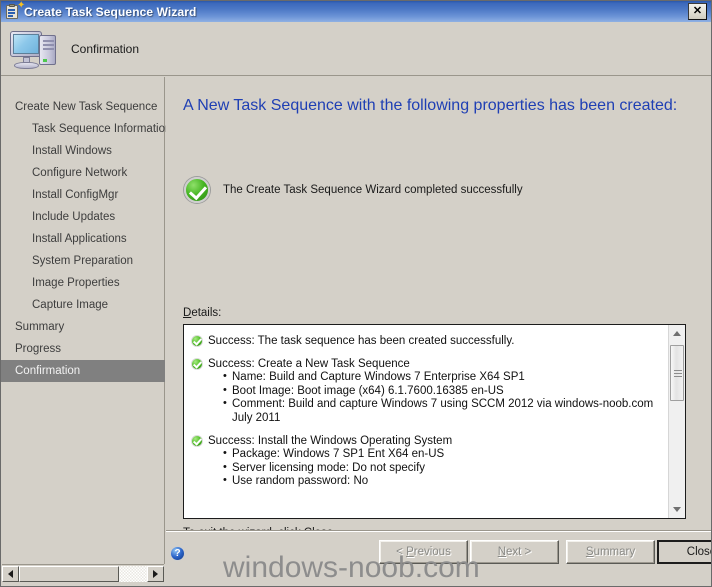 The image size is (712, 587). Describe the element at coordinates (614, 552) in the screenshot. I see `summary-button-label: ummary` at that location.